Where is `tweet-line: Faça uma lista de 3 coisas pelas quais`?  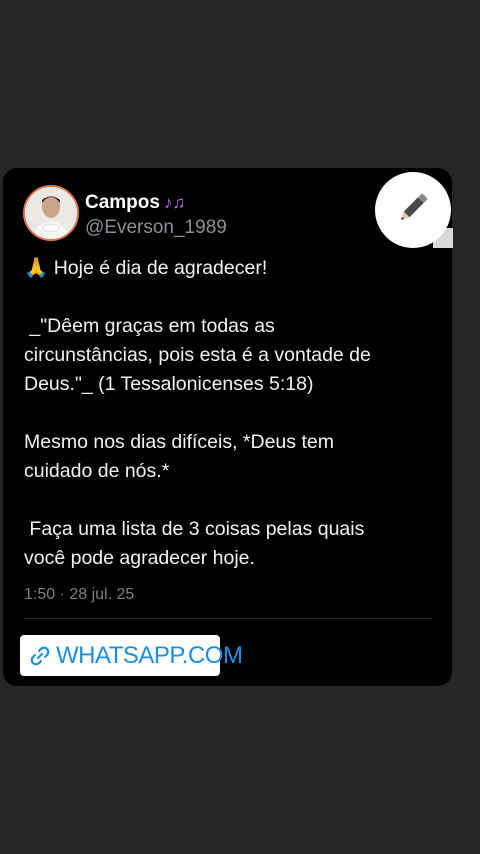 tweet-line: Faça uma lista de 3 coisas pelas quais is located at coordinates (194, 529).